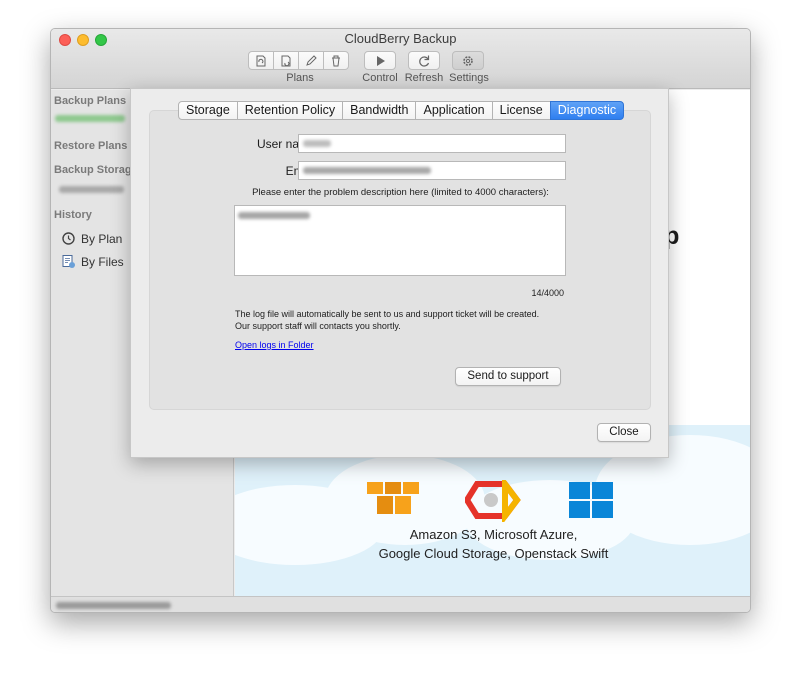 This screenshot has width=800, height=684. What do you see at coordinates (393, 498) in the screenshot?
I see `amazon-s3-logo` at bounding box center [393, 498].